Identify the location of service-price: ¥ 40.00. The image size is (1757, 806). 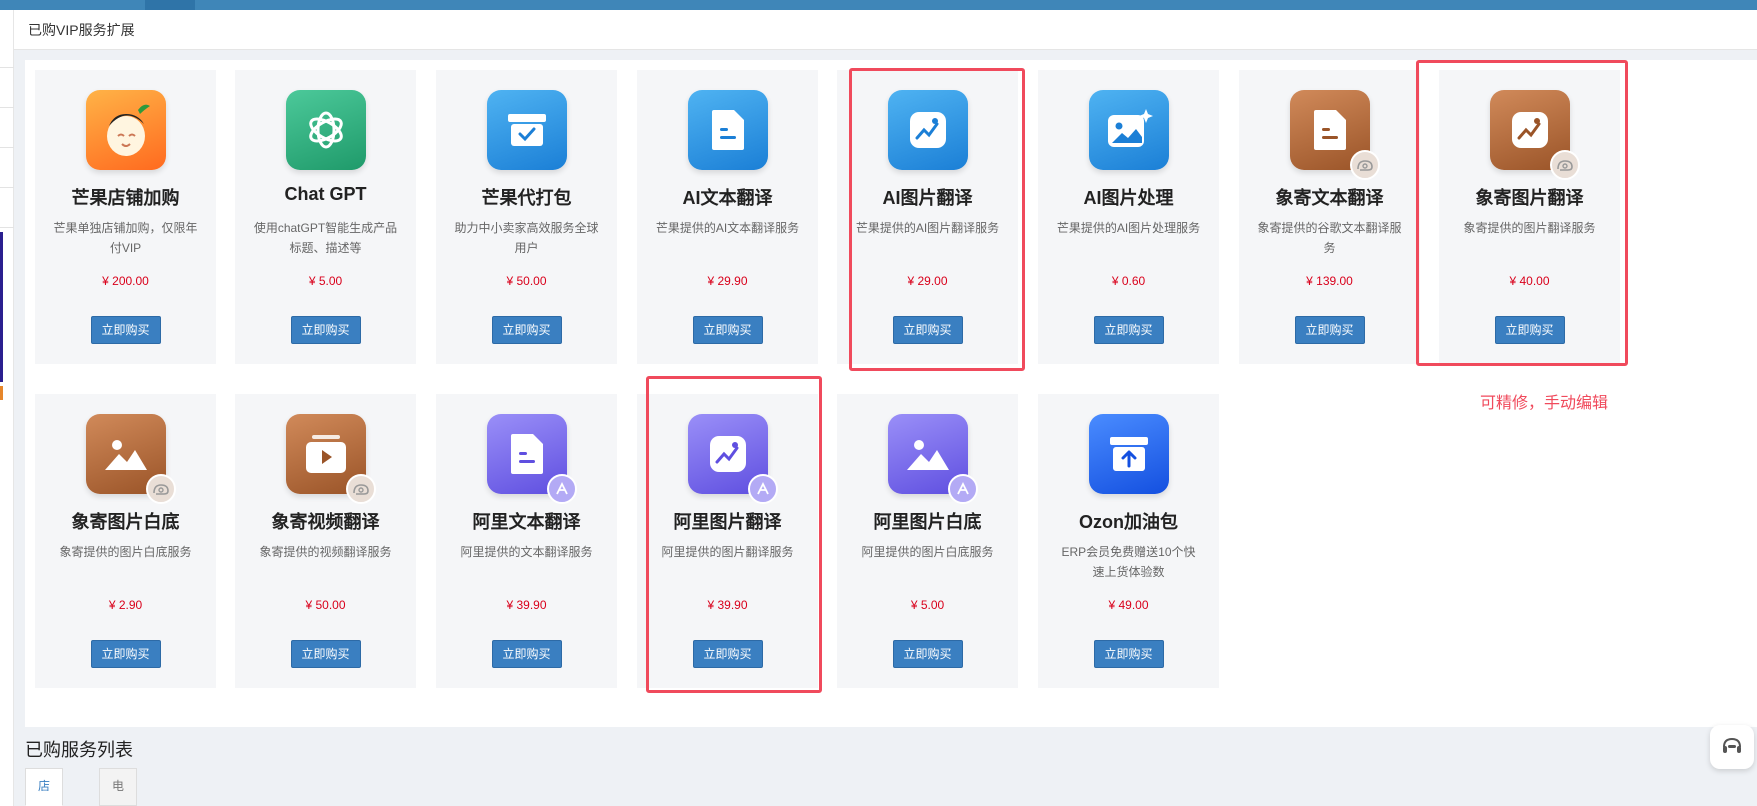
(1529, 281).